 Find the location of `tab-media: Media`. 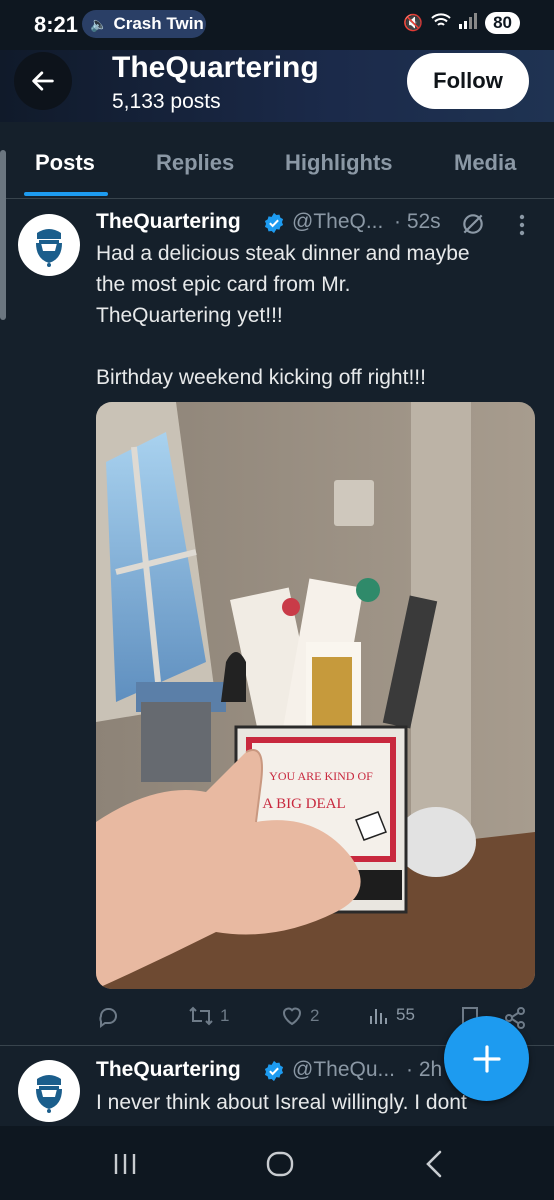

tab-media: Media is located at coordinates (485, 163).